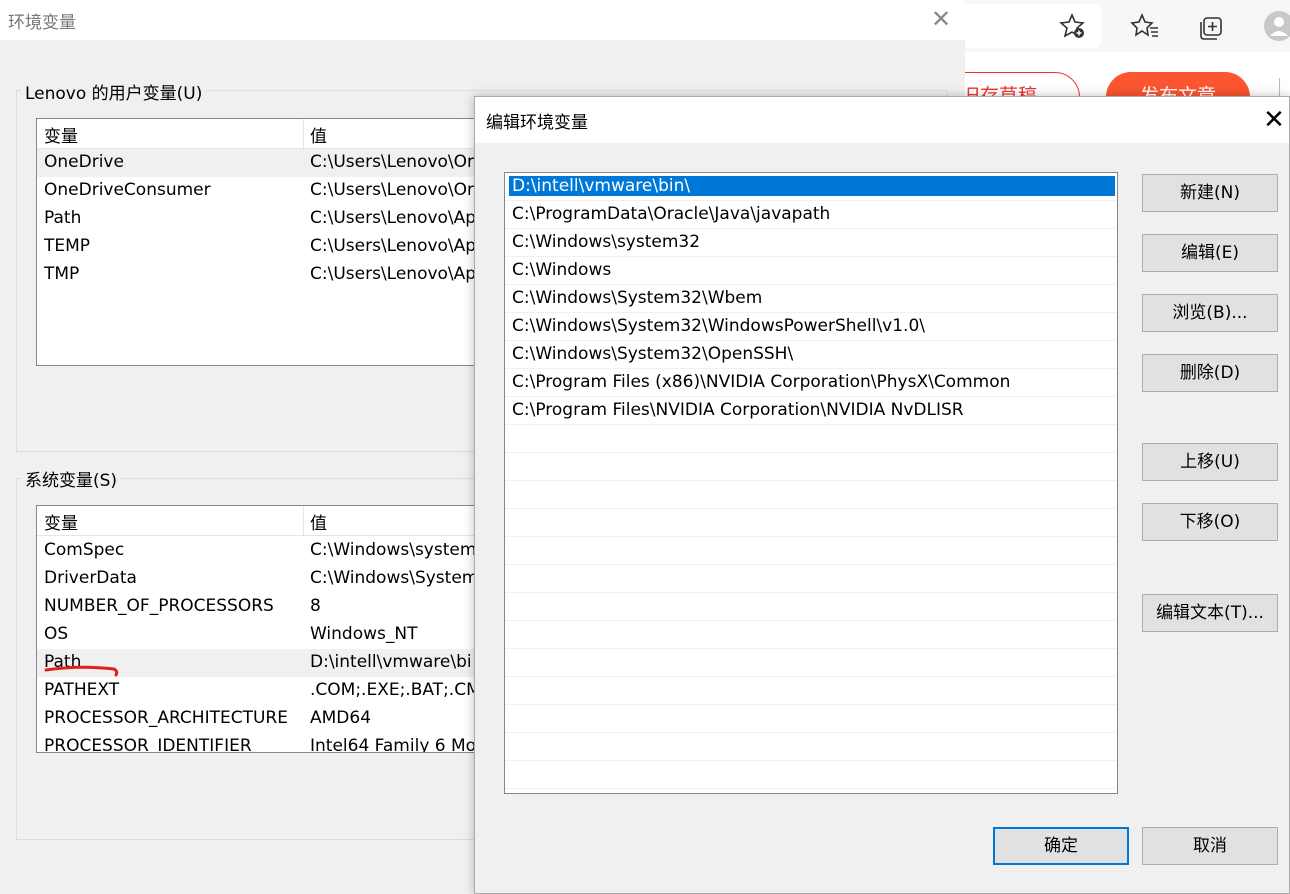 The height and width of the screenshot is (894, 1290). Describe the element at coordinates (537, 123) in the screenshot. I see `dialog-title: 编辑环境变量` at that location.